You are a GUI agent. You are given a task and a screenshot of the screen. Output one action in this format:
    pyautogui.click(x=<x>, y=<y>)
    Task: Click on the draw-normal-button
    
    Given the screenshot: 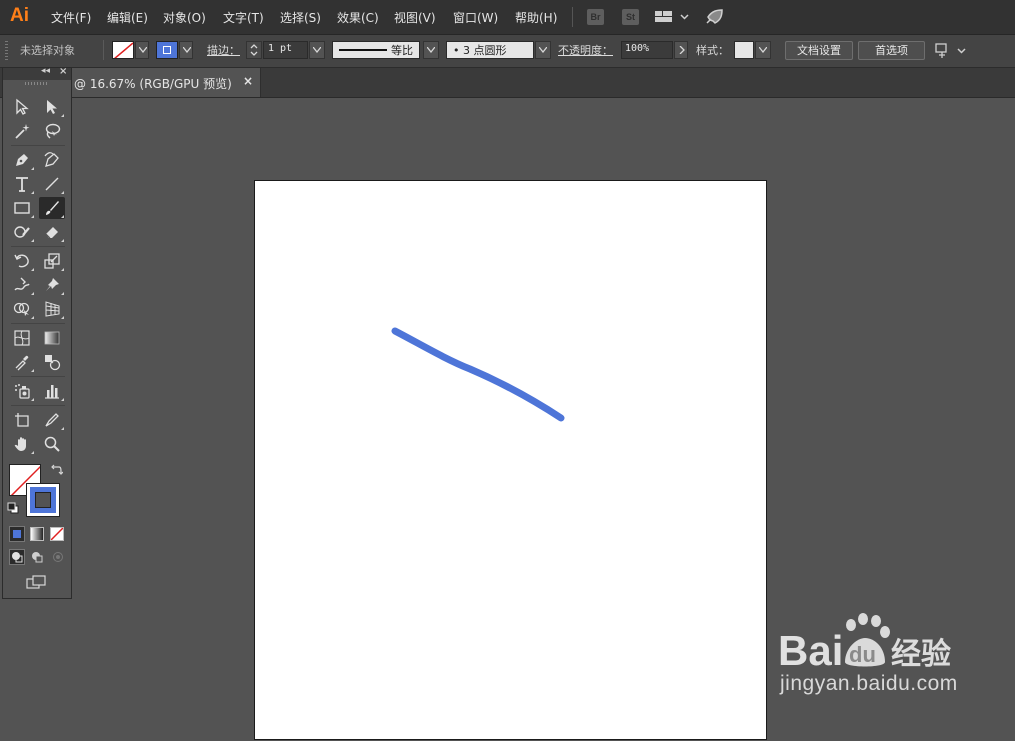 What is the action you would take?
    pyautogui.click(x=17, y=557)
    